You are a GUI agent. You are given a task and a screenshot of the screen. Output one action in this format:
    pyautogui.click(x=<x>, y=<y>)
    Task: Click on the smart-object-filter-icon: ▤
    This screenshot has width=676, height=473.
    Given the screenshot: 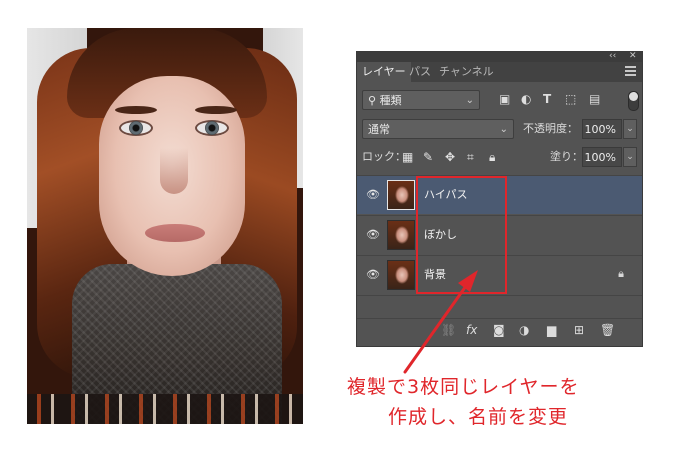 What is the action you would take?
    pyautogui.click(x=594, y=99)
    